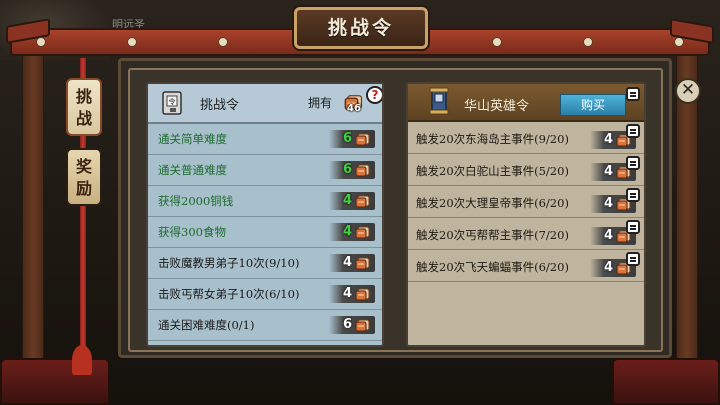 This screenshot has height=405, width=720. I want to click on task-row: 击败丐帮女弟子10次(6/10) 4, so click(265, 294).